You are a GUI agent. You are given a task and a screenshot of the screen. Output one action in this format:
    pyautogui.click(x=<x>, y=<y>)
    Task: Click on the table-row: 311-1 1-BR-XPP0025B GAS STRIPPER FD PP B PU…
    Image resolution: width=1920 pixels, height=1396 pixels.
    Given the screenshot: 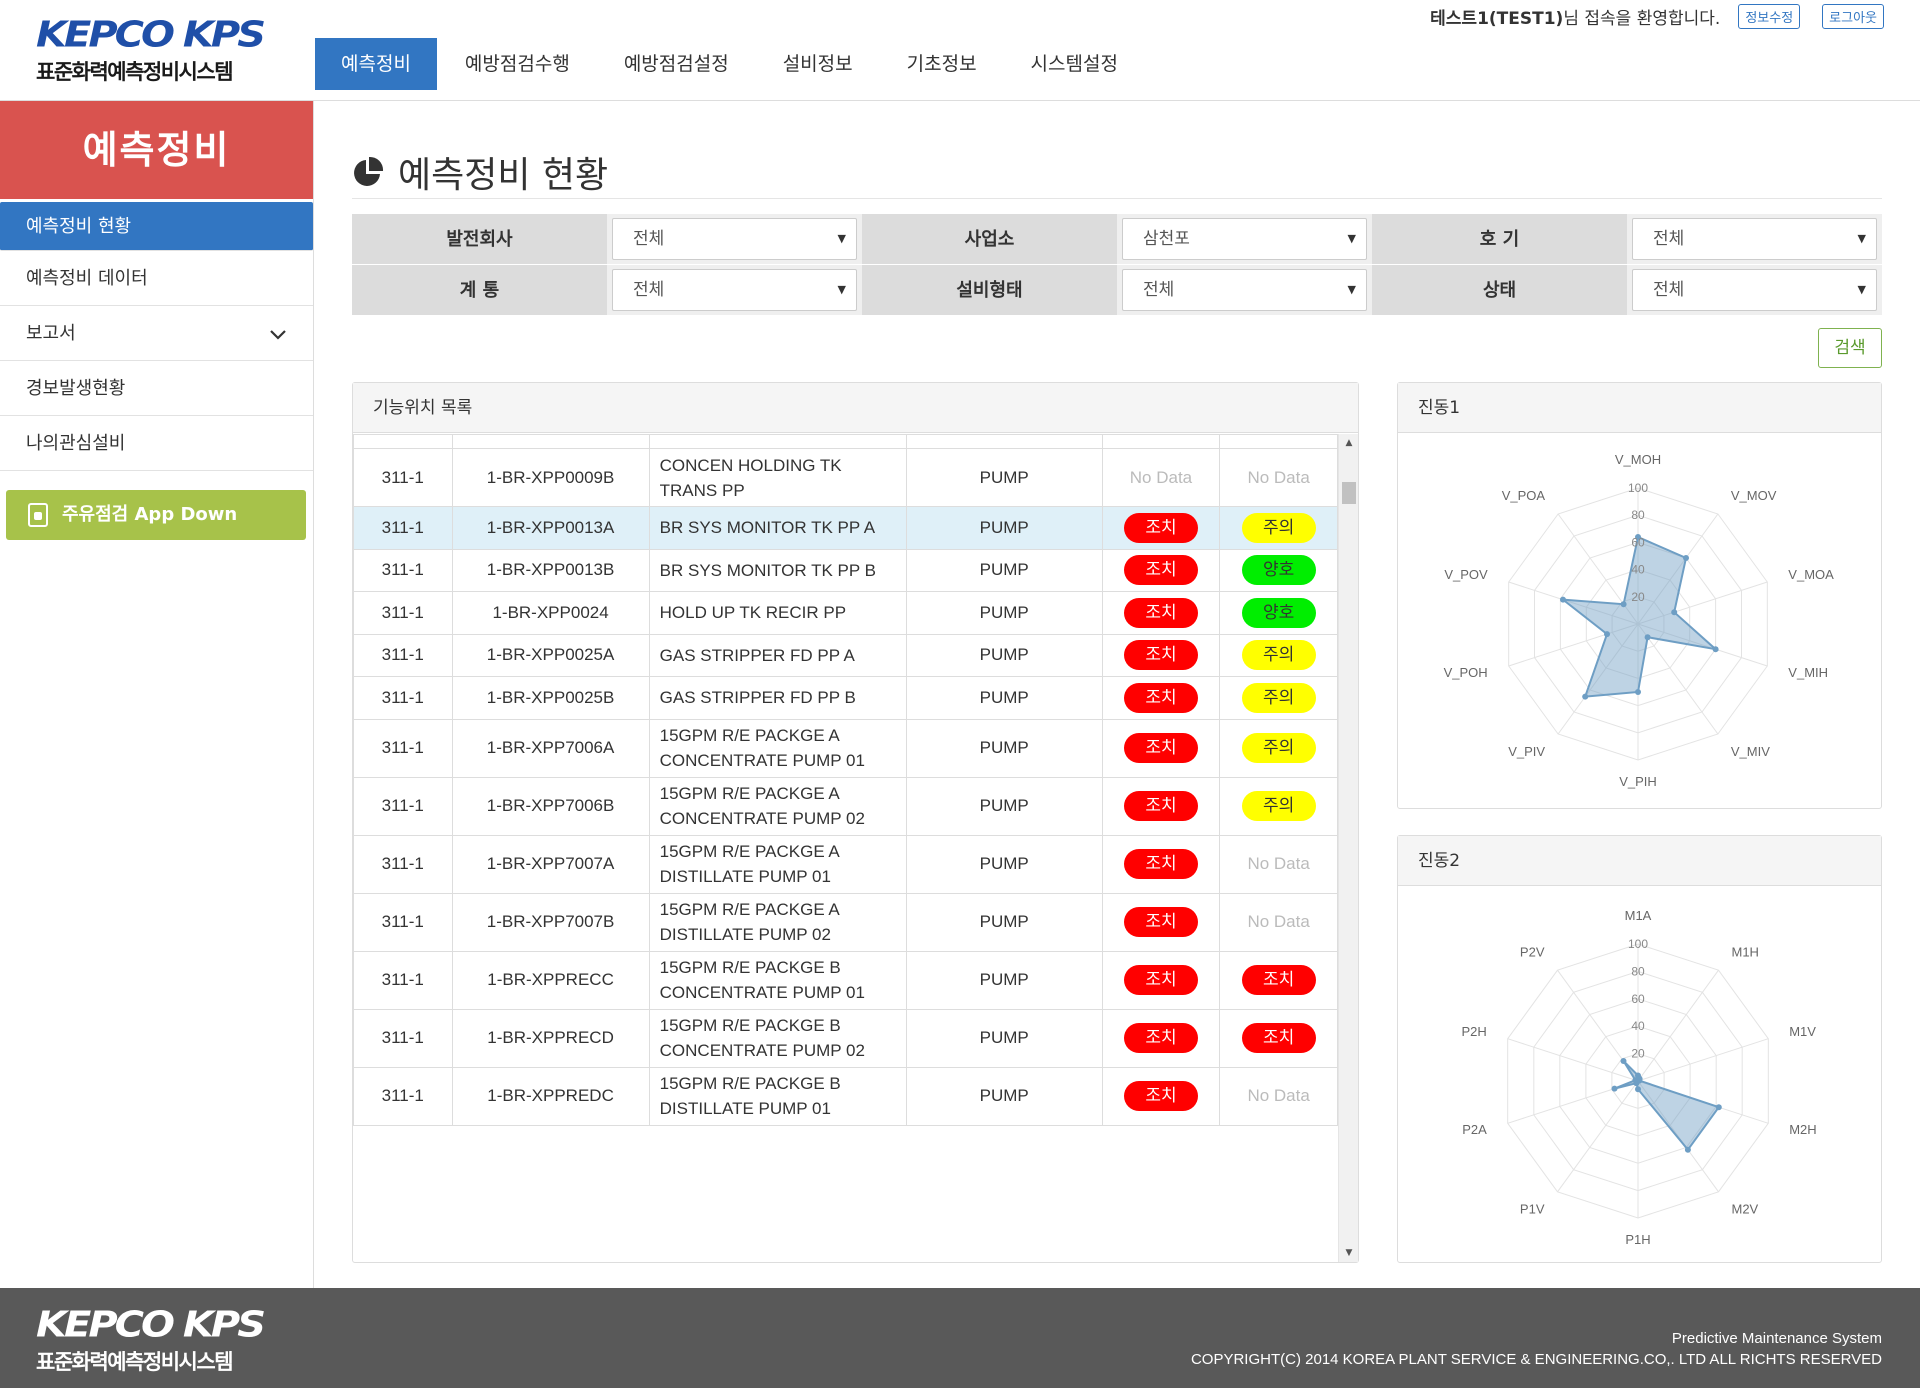 What is the action you would take?
    pyautogui.click(x=845, y=698)
    